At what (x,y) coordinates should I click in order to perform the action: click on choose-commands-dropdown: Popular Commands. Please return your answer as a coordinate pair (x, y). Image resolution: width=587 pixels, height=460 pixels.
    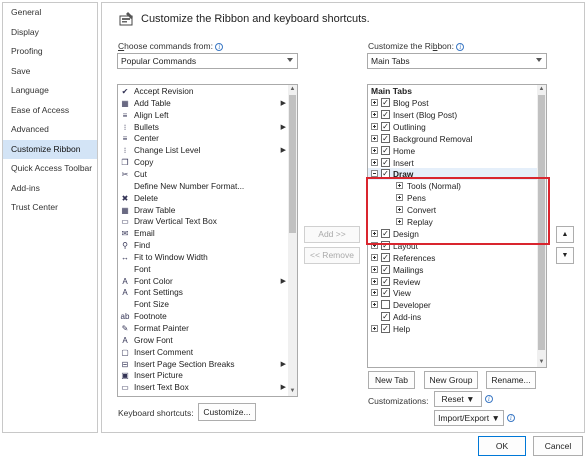
    Looking at the image, I should click on (207, 61).